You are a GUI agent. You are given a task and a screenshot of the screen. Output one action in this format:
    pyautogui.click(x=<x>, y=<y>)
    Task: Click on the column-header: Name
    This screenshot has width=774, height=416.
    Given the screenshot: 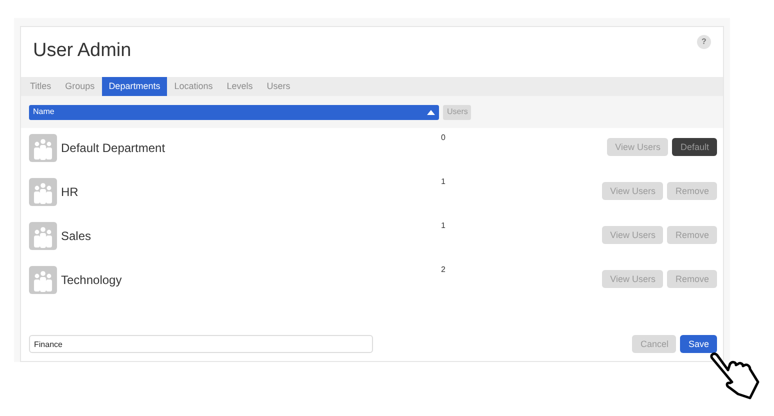 What is the action you would take?
    pyautogui.click(x=234, y=112)
    